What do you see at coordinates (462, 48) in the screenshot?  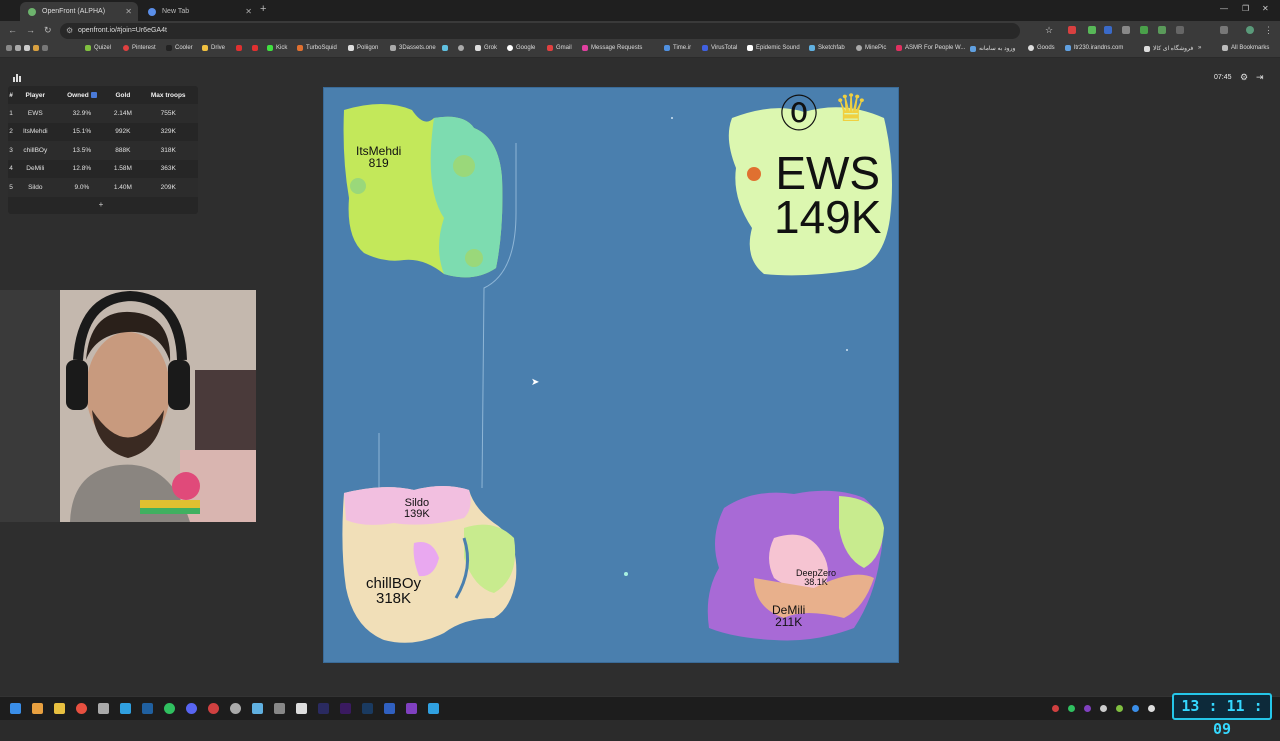 I see `bookmark-globe` at bounding box center [462, 48].